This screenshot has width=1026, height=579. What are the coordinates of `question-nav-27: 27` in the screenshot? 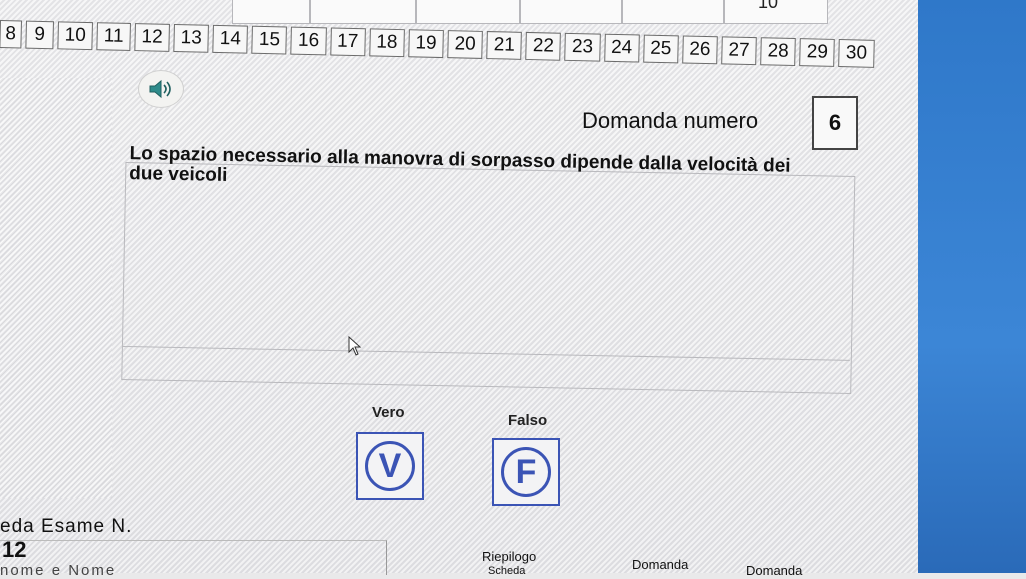 It's located at (739, 51).